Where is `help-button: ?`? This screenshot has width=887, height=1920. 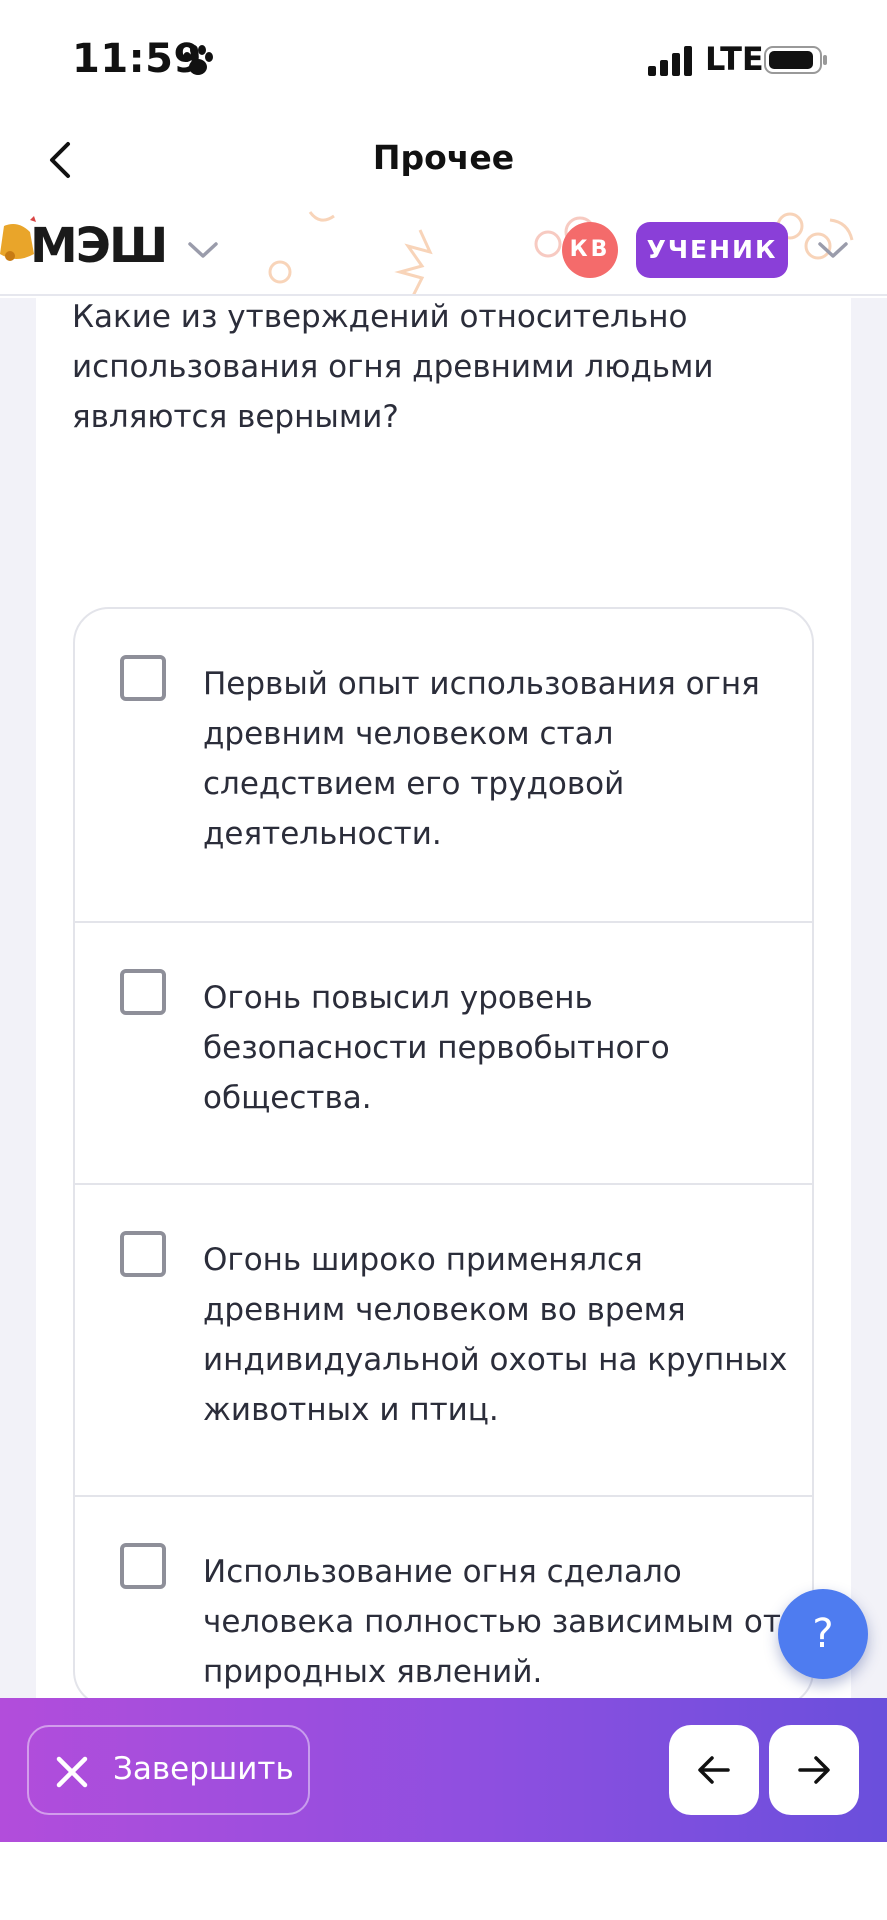 help-button: ? is located at coordinates (823, 1634).